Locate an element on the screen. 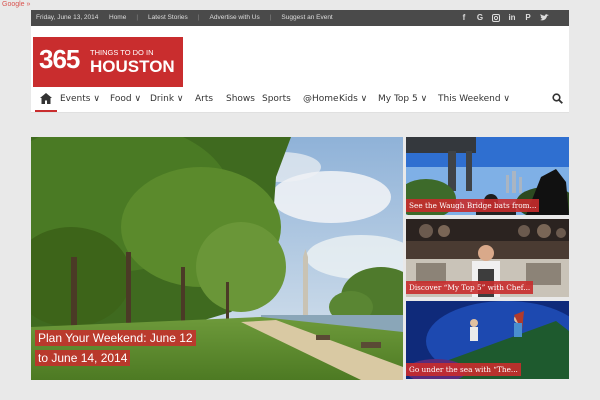 The height and width of the screenshot is (400, 600). nav-arts: Arts is located at coordinates (204, 99).